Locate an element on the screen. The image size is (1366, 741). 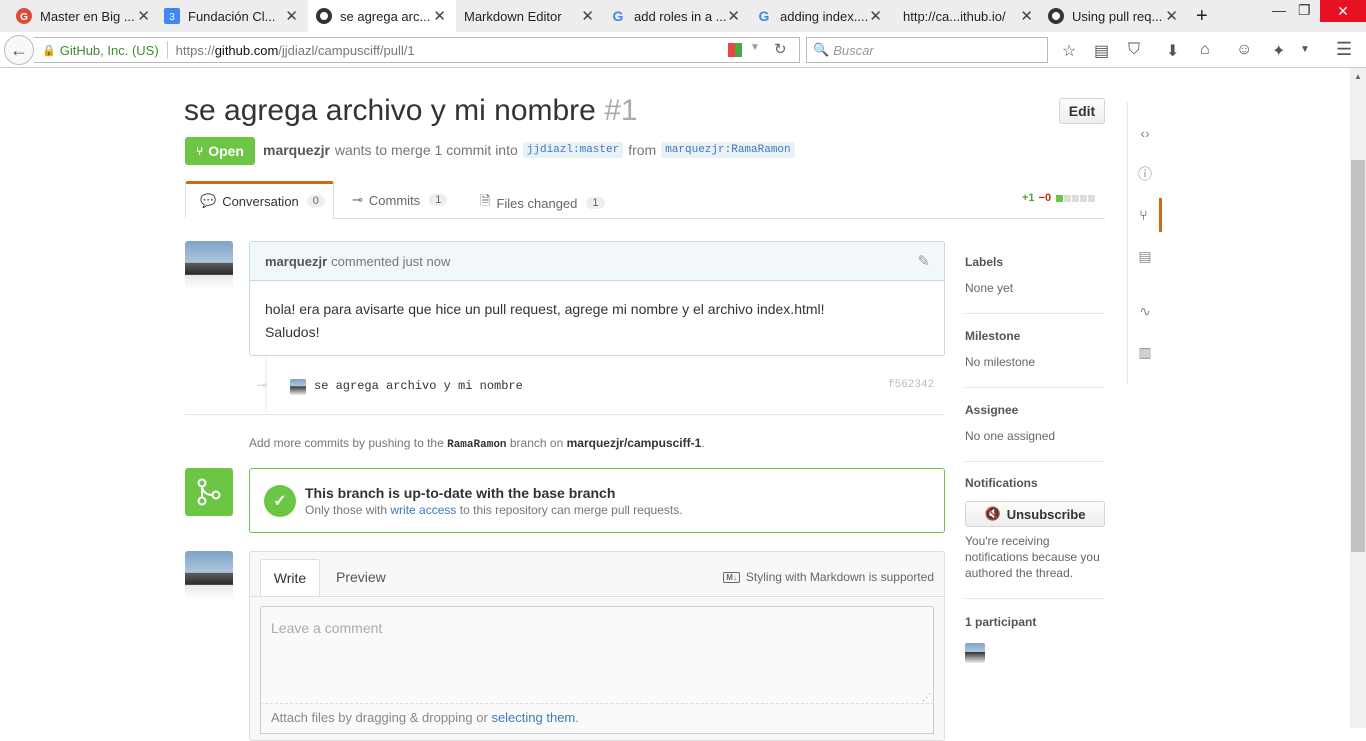
browser-tab: G Master en Big ... ✕ is located at coordinates (88, 16).